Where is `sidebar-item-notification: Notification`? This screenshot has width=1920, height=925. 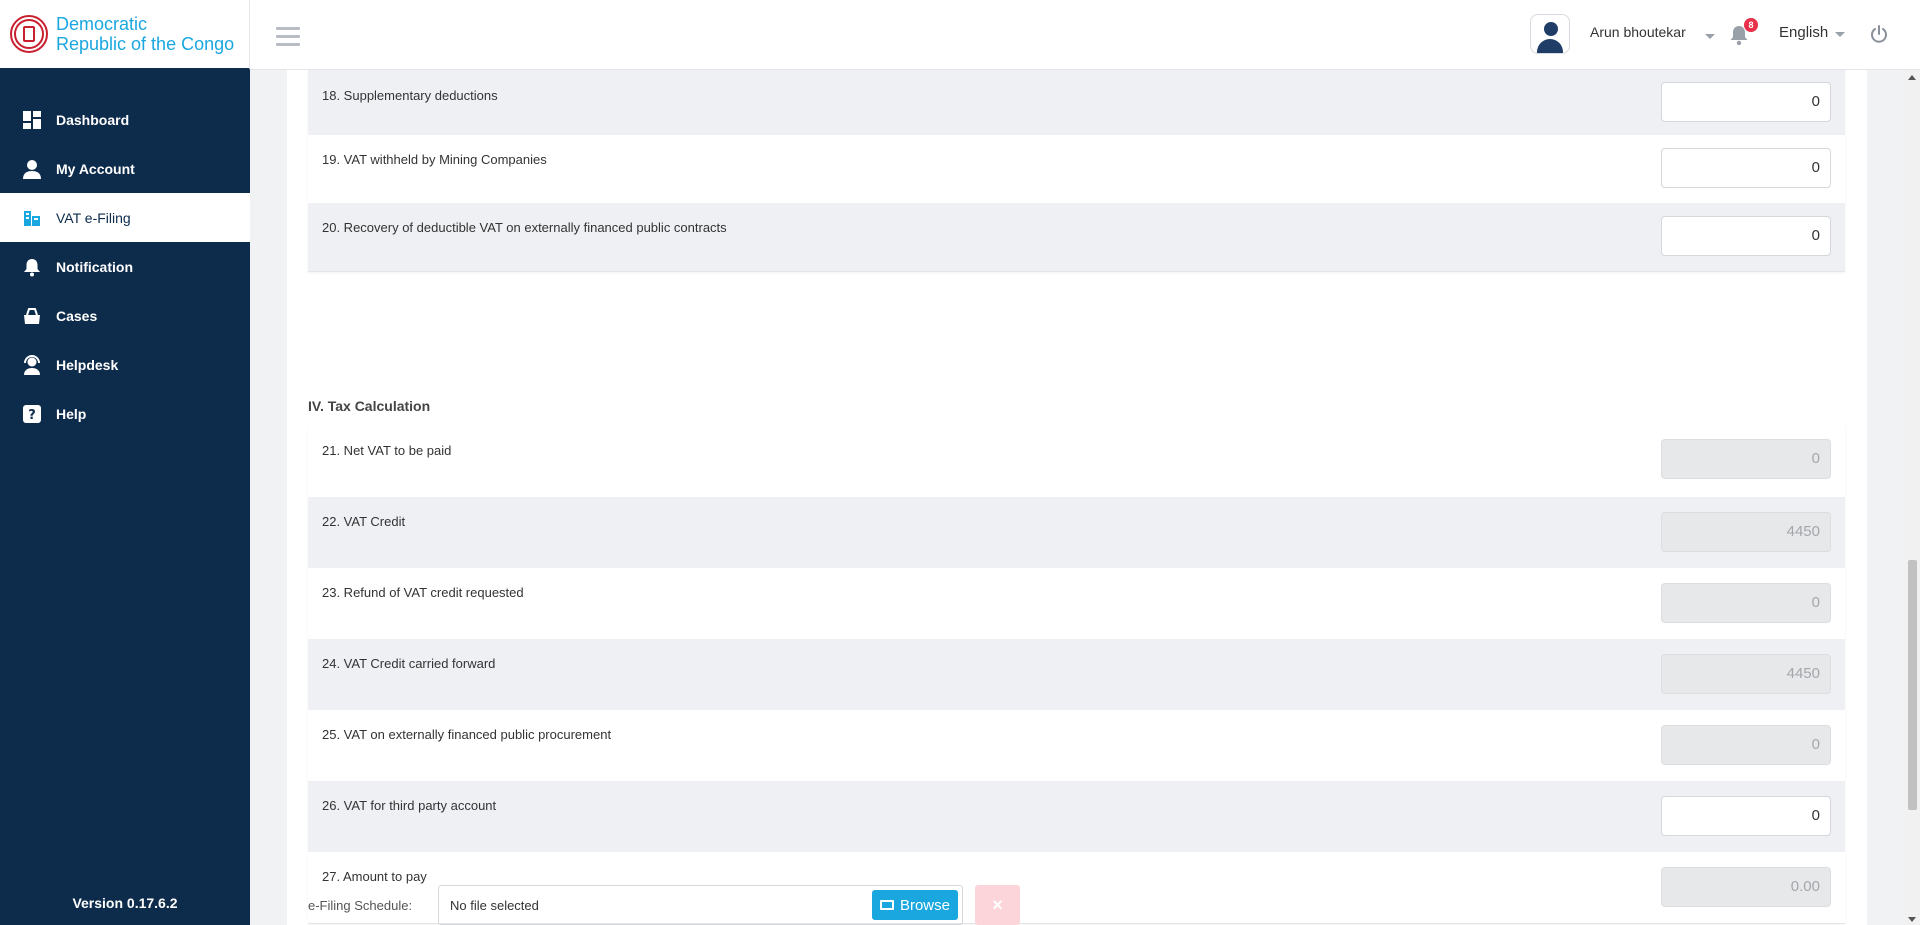
sidebar-item-notification: Notification is located at coordinates (125, 266).